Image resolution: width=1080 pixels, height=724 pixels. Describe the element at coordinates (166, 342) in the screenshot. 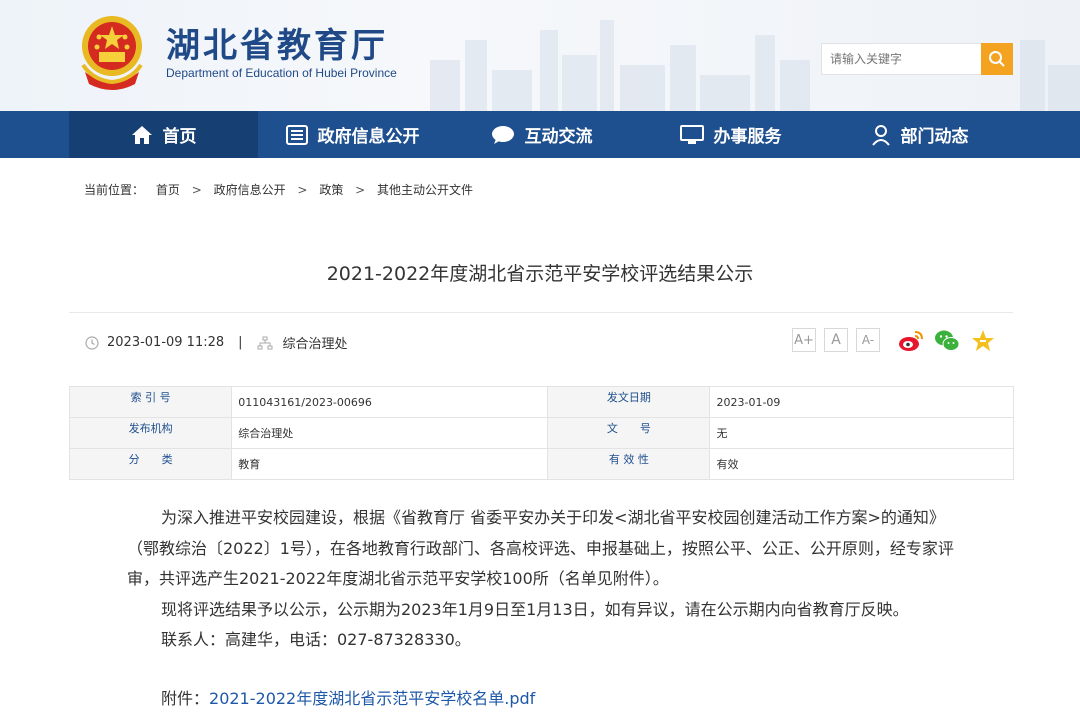

I see `publish-date: 2023-01-09 11:28` at that location.